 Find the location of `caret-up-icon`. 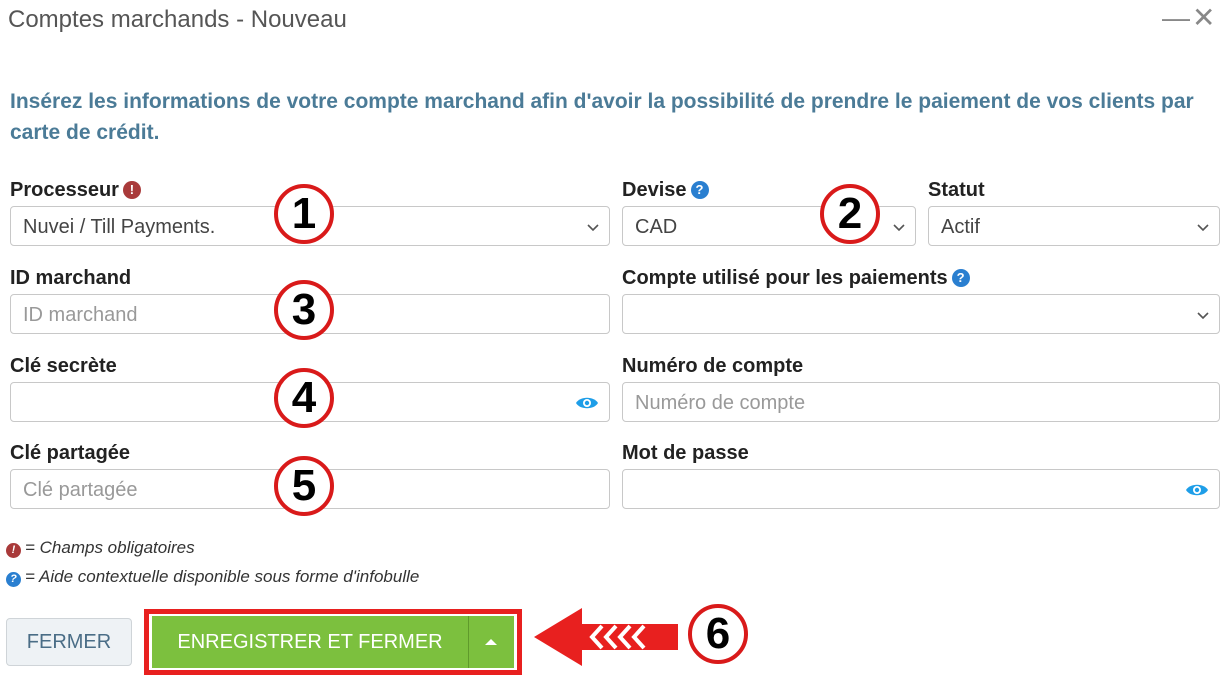

caret-up-icon is located at coordinates (491, 642).